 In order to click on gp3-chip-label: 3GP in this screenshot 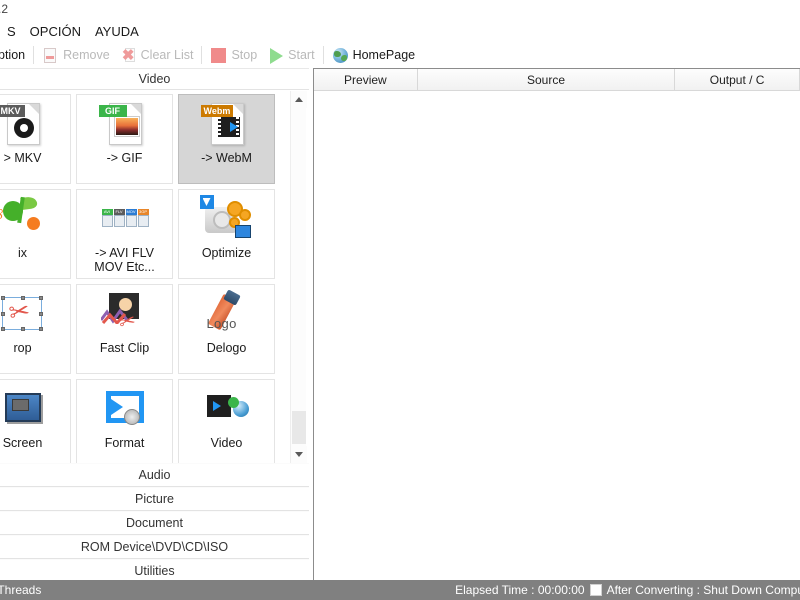, I will do `click(143, 212)`.